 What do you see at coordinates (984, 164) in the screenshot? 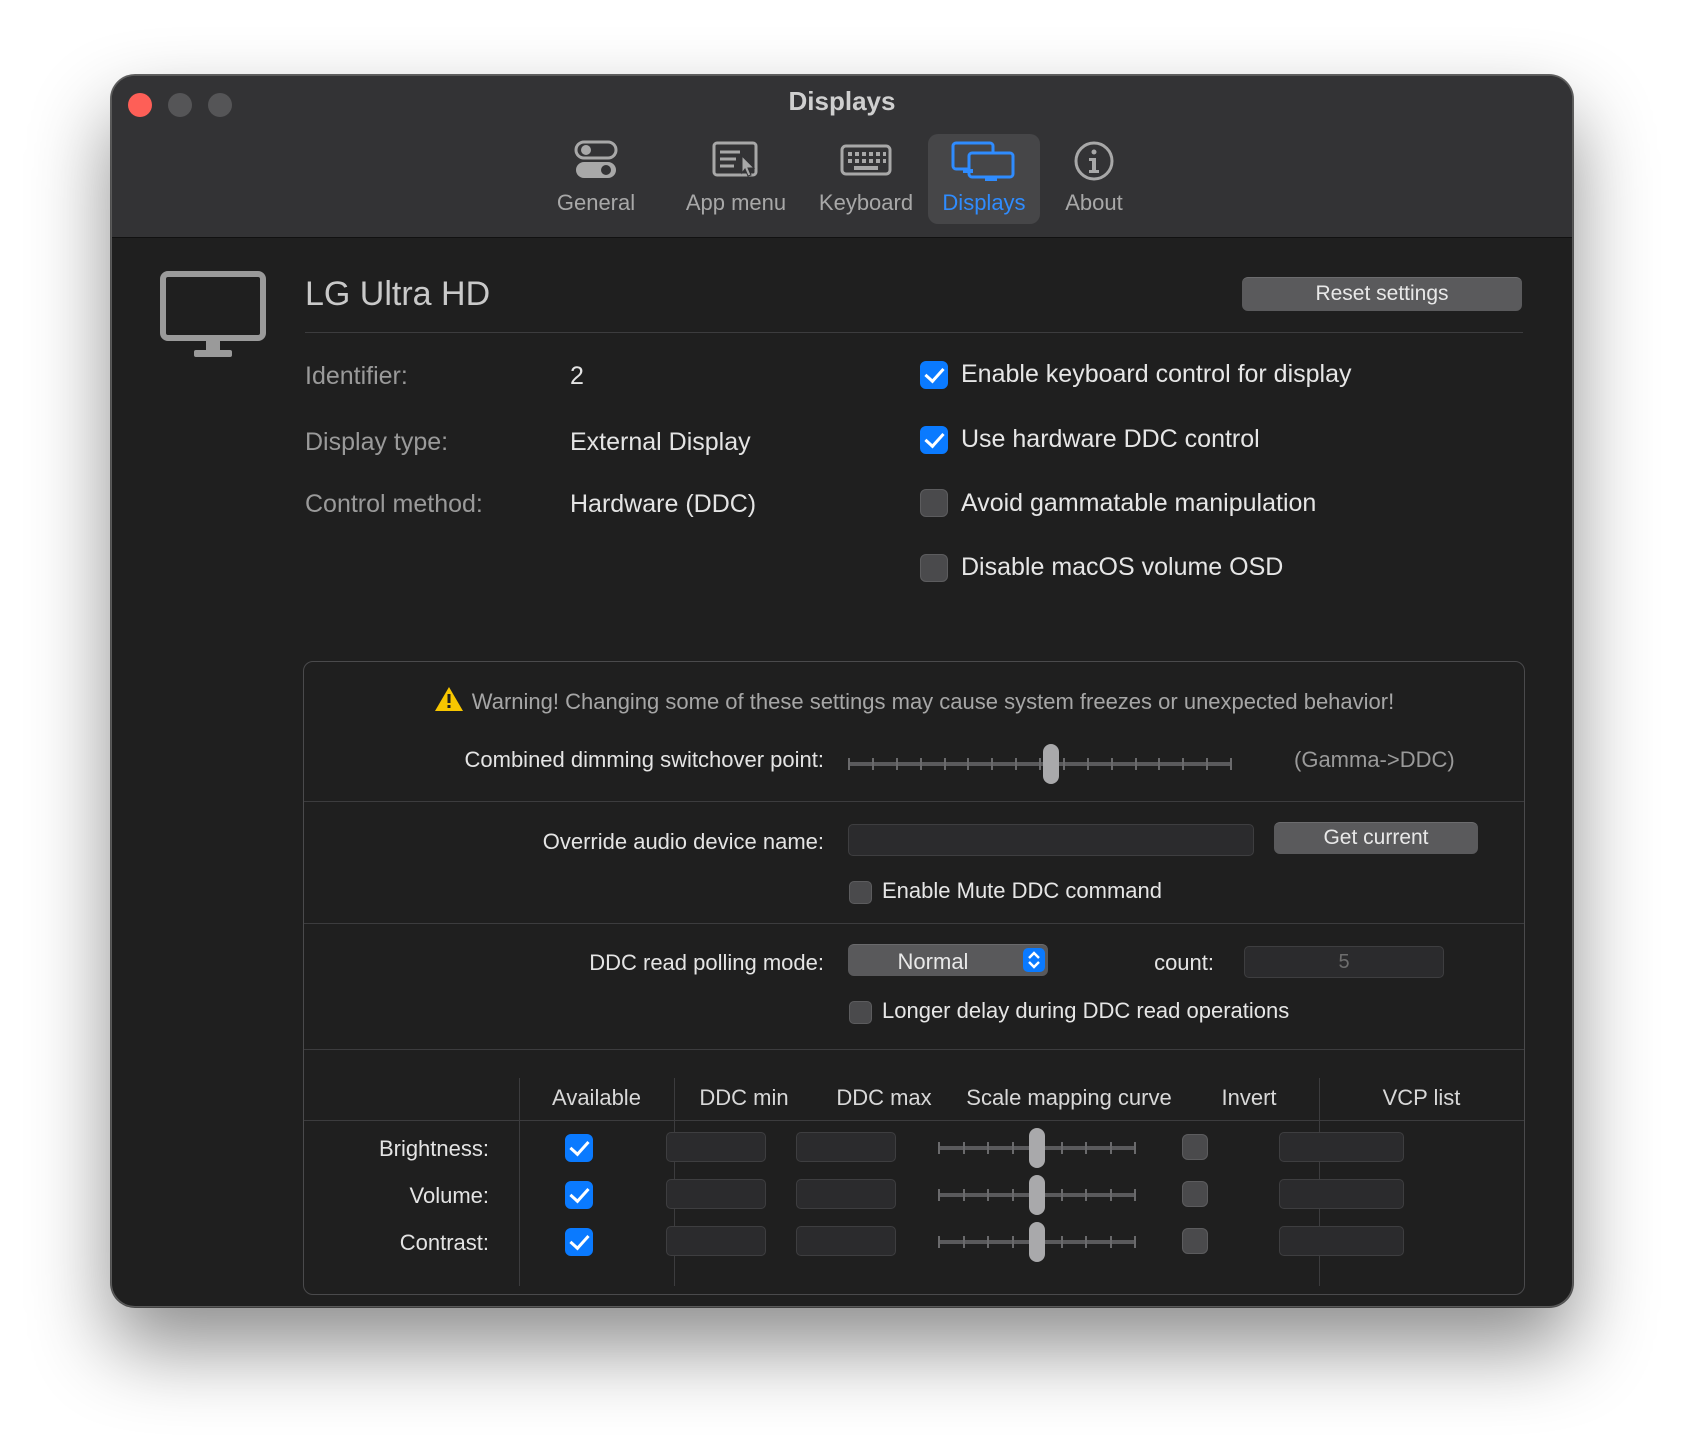
I see `displays-icon` at bounding box center [984, 164].